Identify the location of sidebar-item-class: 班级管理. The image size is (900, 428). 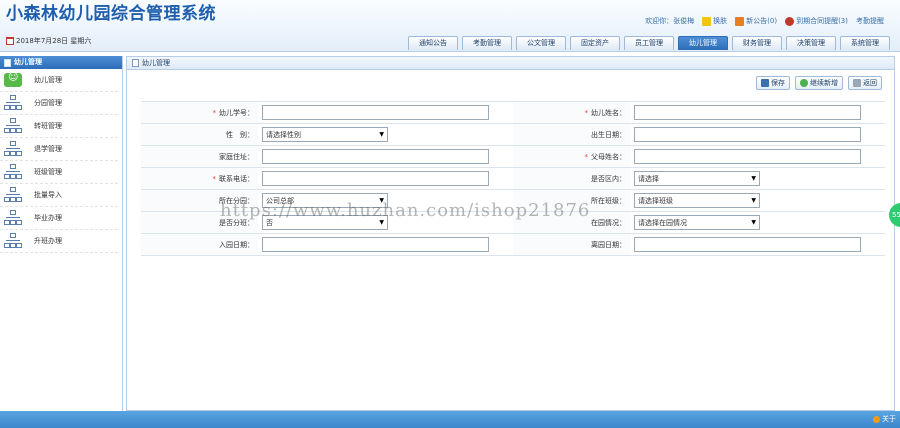
(59, 172).